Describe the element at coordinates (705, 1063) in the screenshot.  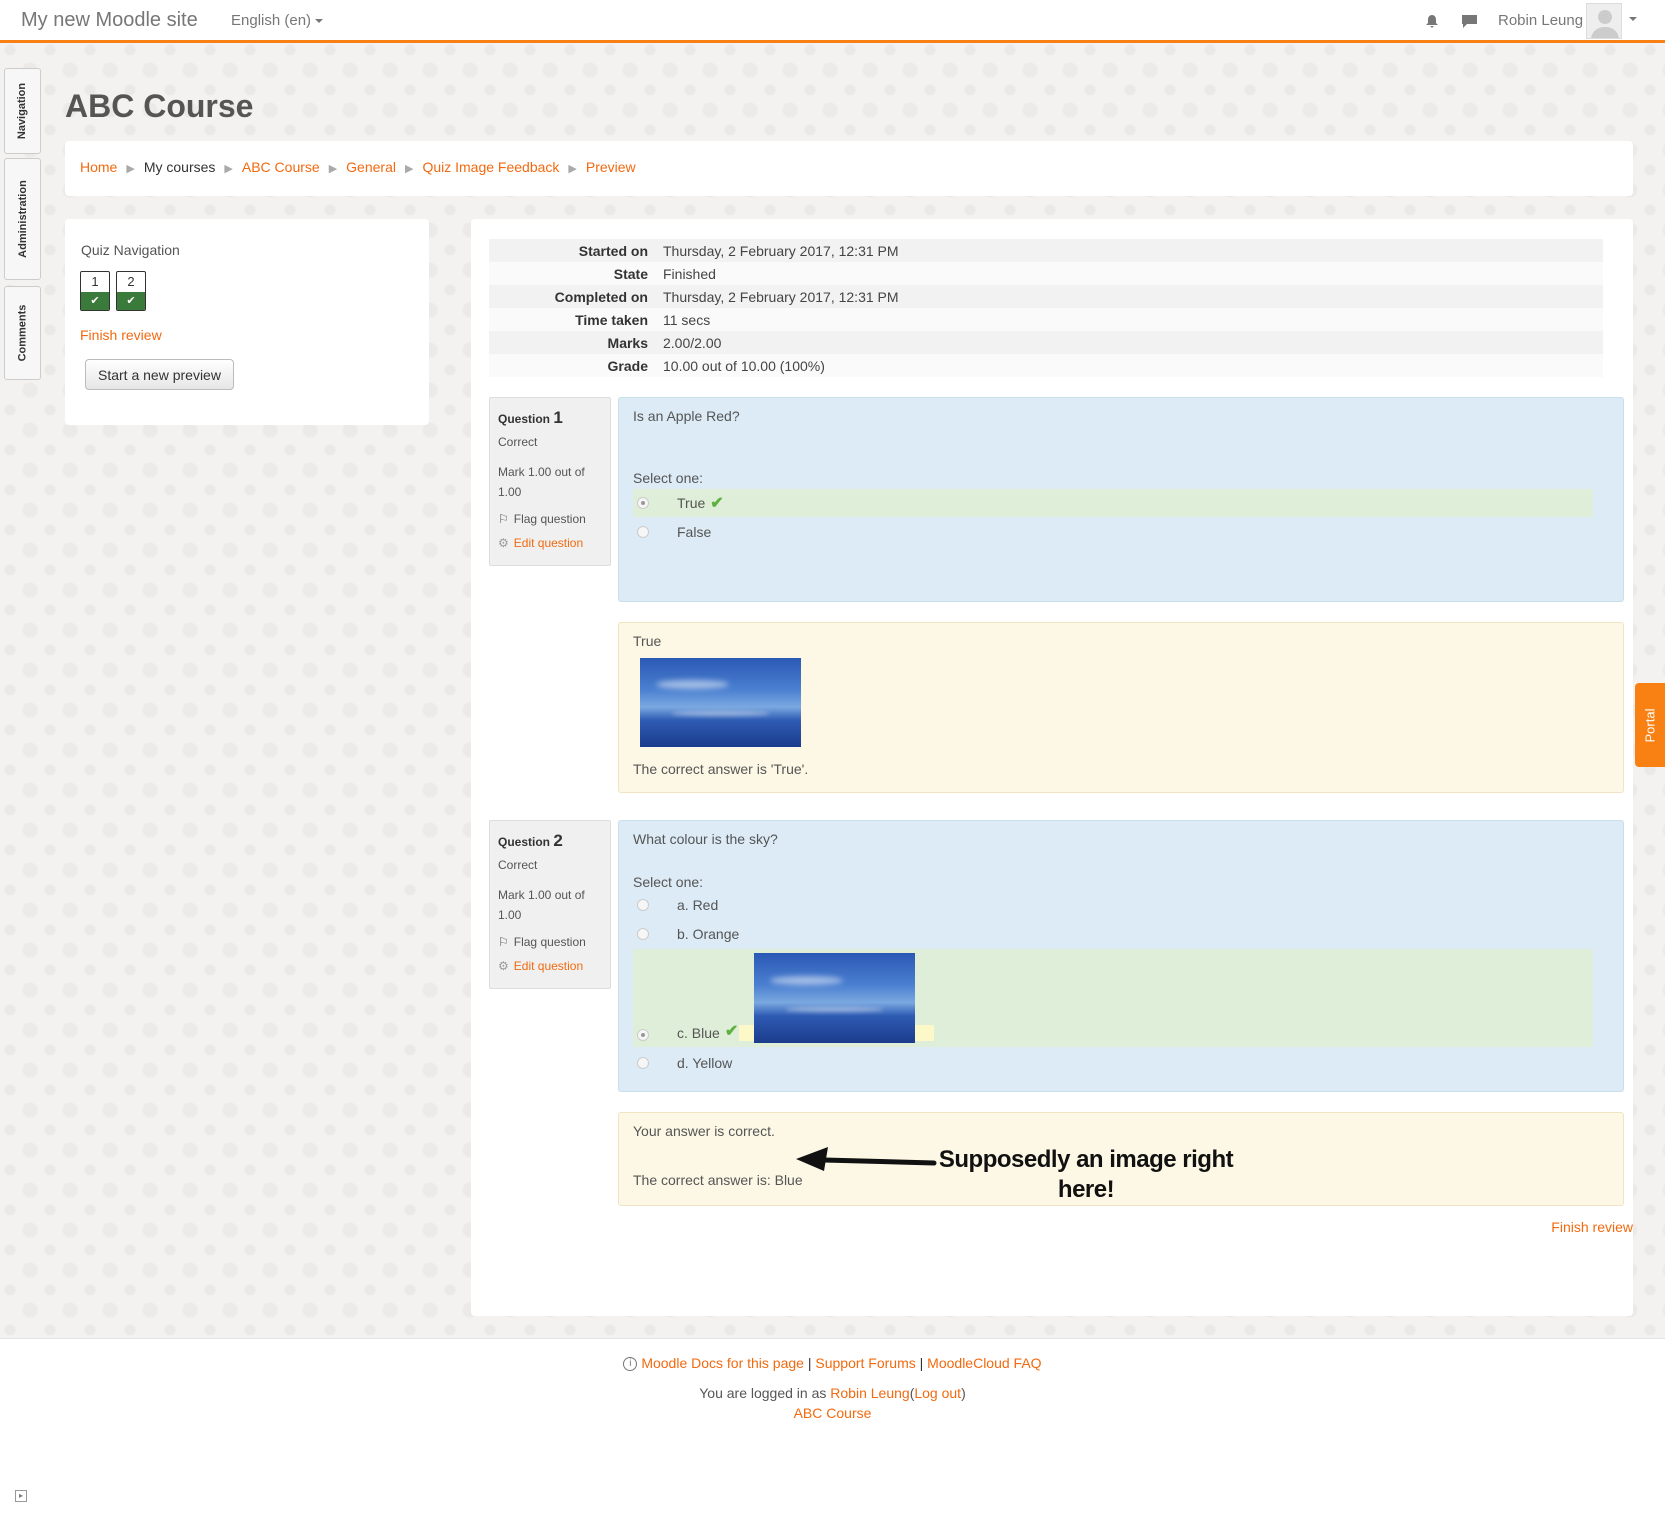
I see `answer-label: d. Yellow` at that location.